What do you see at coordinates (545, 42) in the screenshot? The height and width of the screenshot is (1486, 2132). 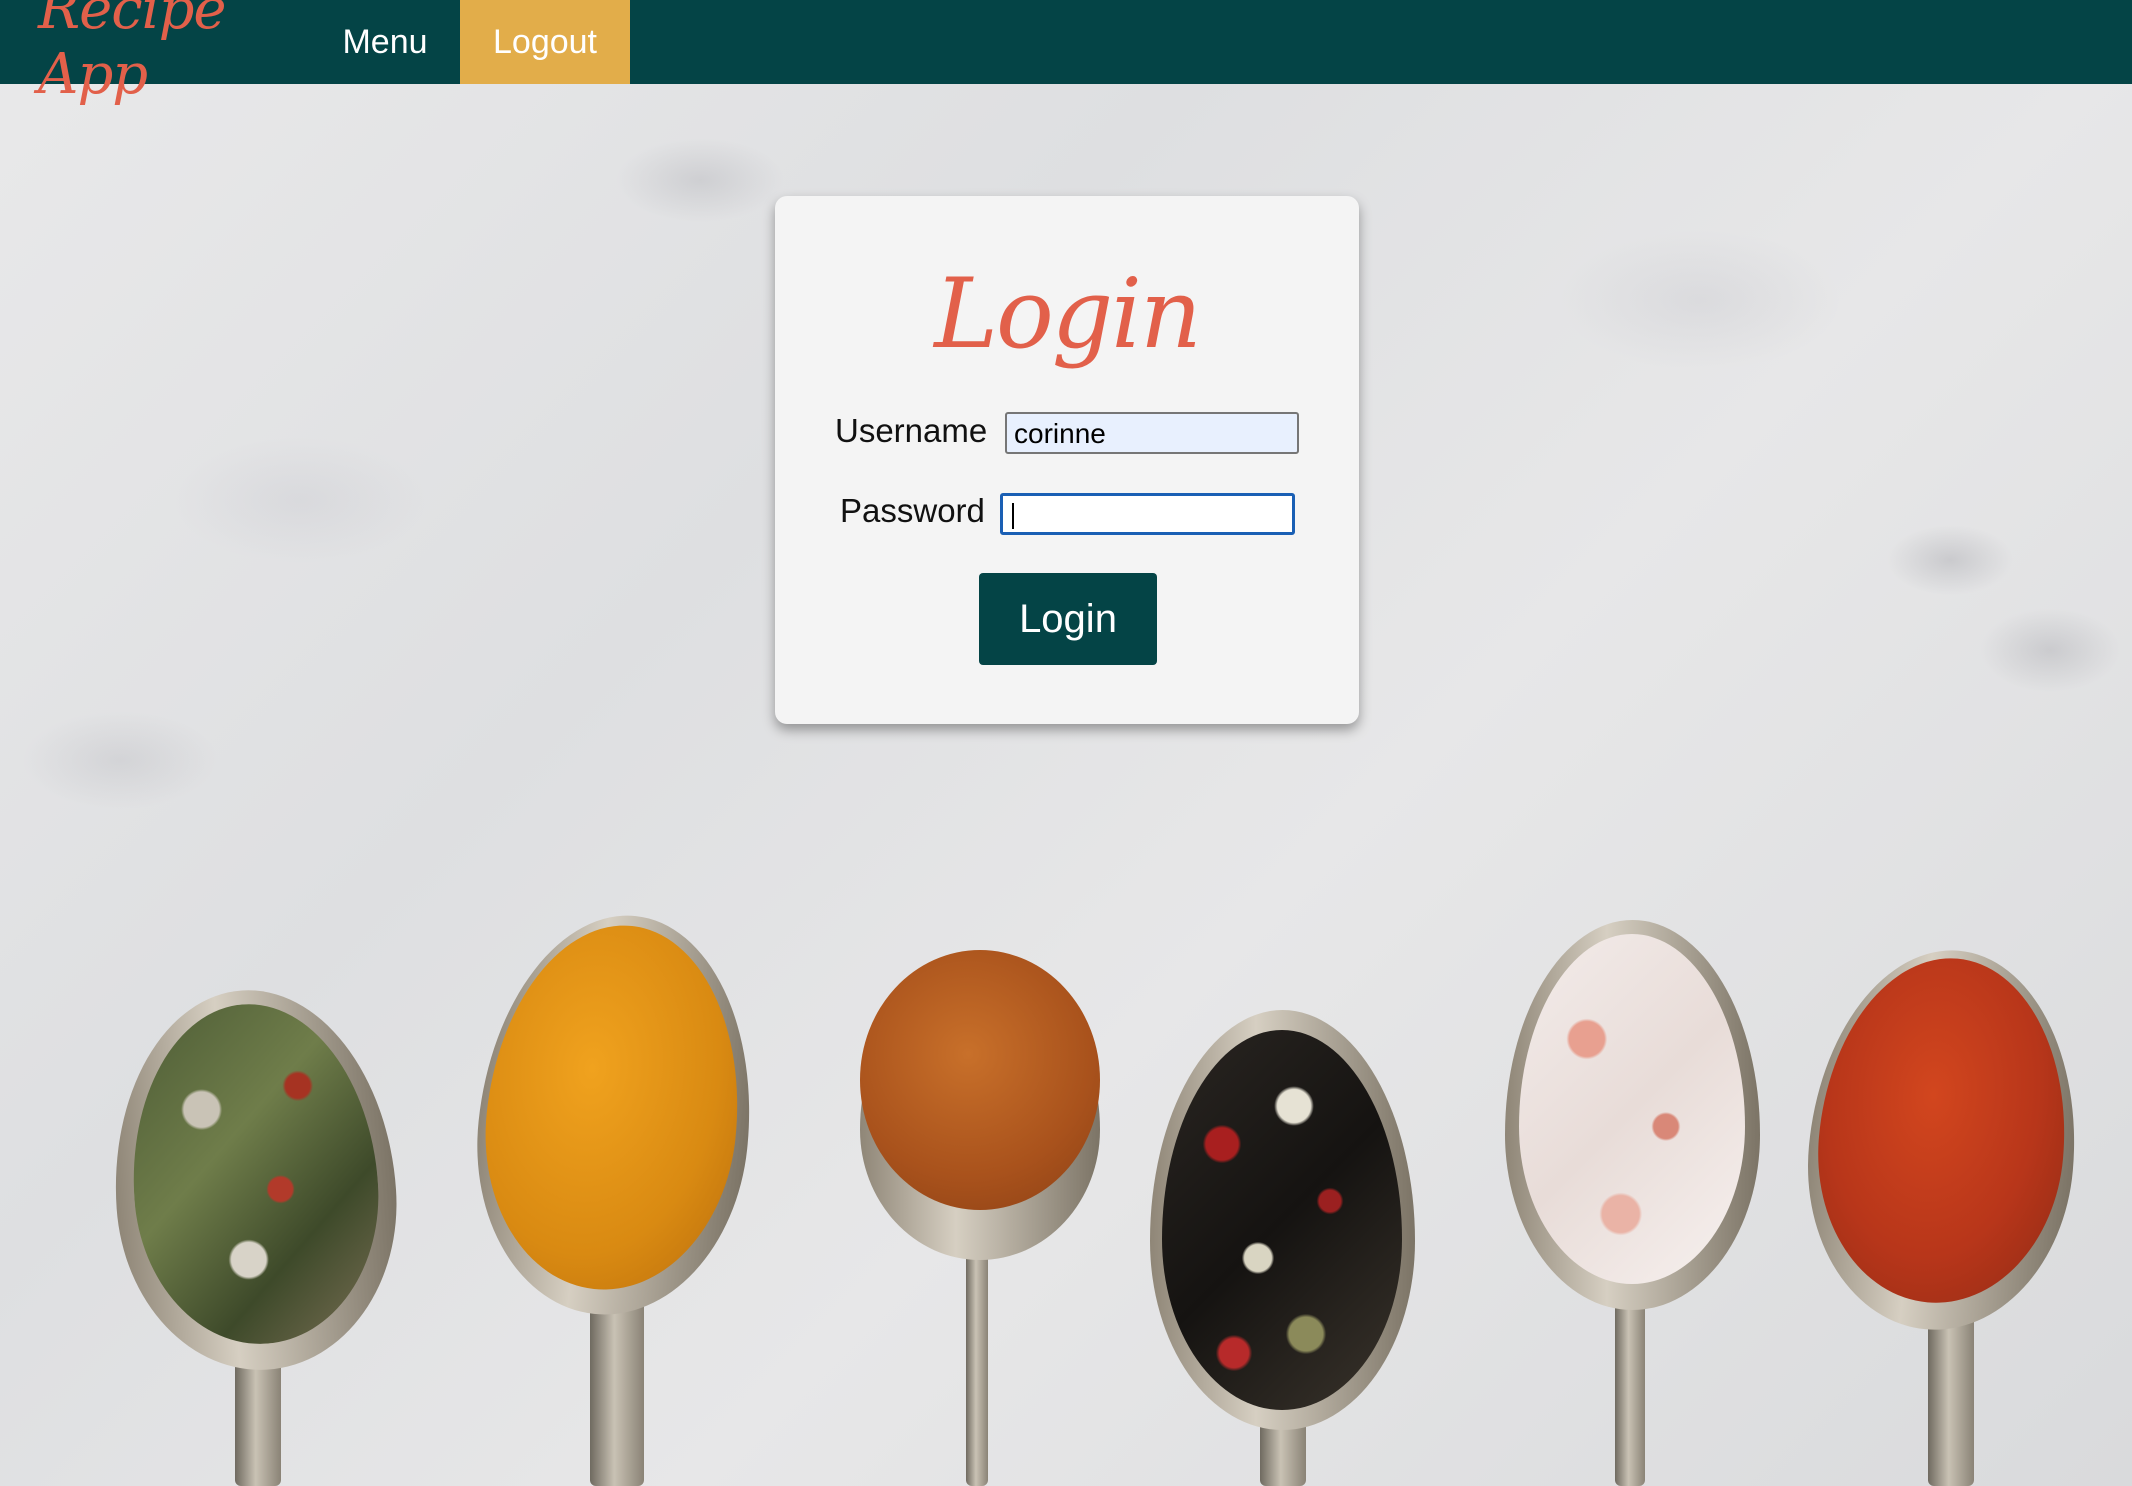 I see `nav-logout-link: Logout` at bounding box center [545, 42].